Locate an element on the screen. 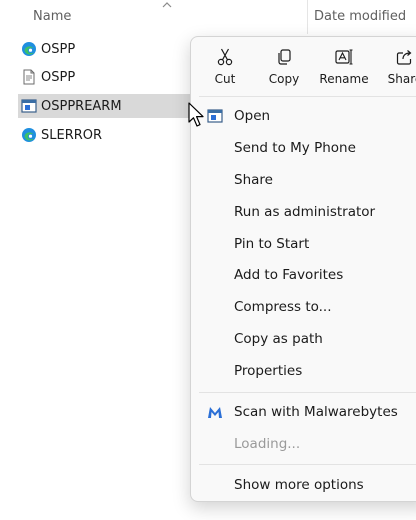 The image size is (416, 520). menu-item-label: Add to Favorites is located at coordinates (289, 275).